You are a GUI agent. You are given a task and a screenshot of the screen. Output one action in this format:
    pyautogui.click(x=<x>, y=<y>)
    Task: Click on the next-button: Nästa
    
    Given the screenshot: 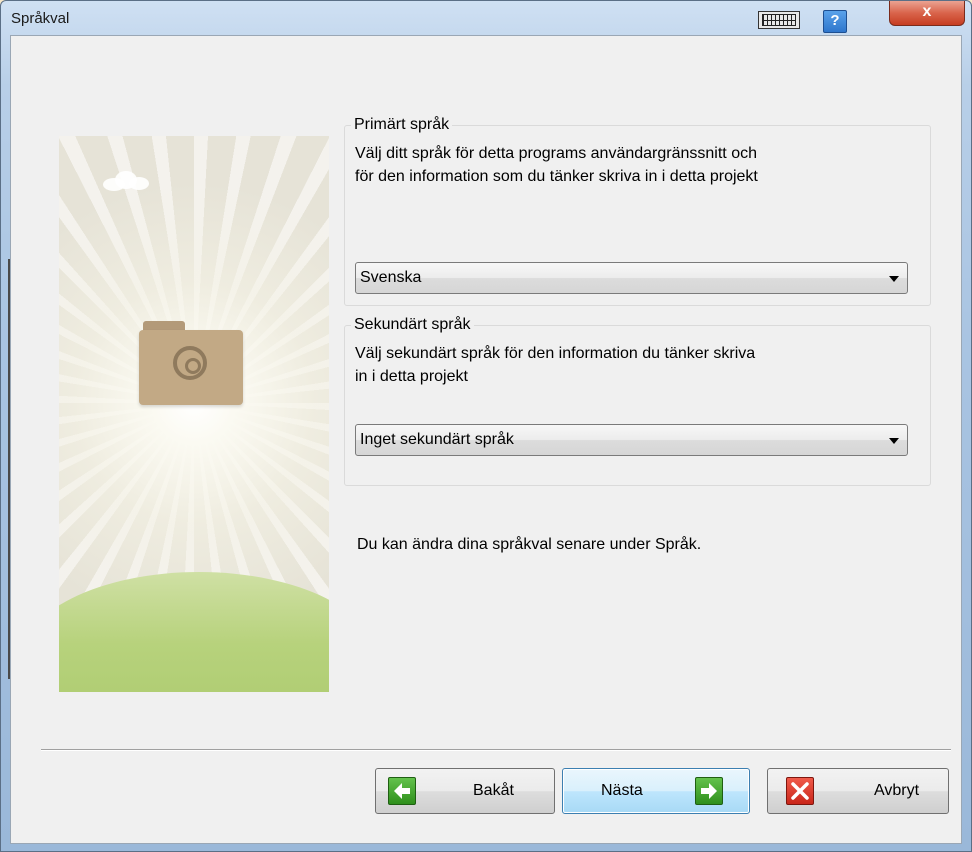 What is the action you would take?
    pyautogui.click(x=656, y=791)
    